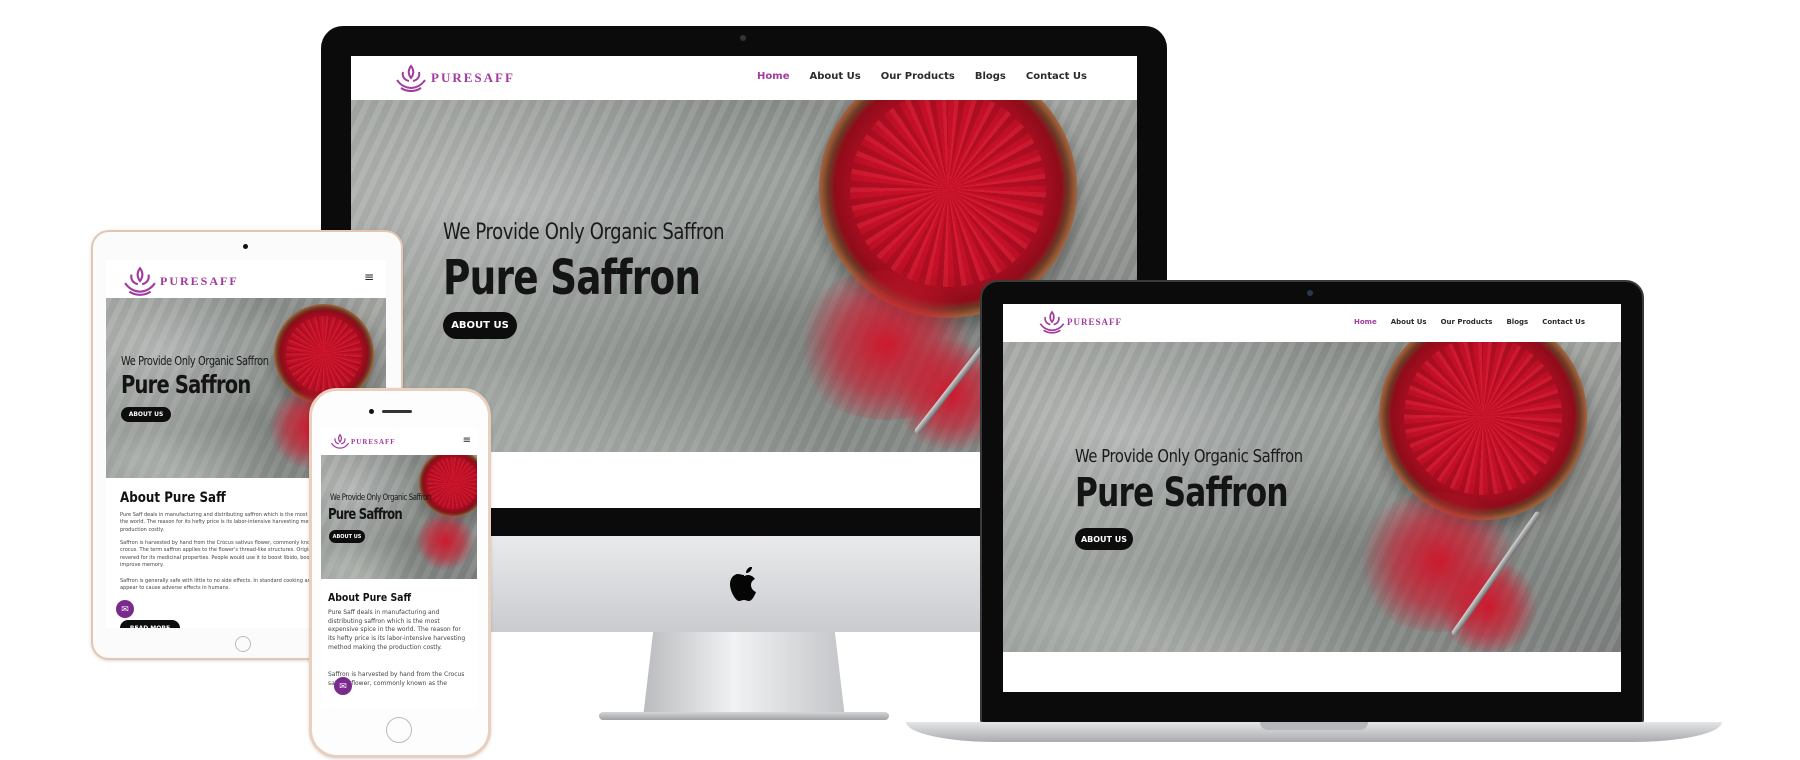 The image size is (1800, 760). What do you see at coordinates (246, 279) in the screenshot?
I see `tablet-navbar: PURESAFF ≡` at bounding box center [246, 279].